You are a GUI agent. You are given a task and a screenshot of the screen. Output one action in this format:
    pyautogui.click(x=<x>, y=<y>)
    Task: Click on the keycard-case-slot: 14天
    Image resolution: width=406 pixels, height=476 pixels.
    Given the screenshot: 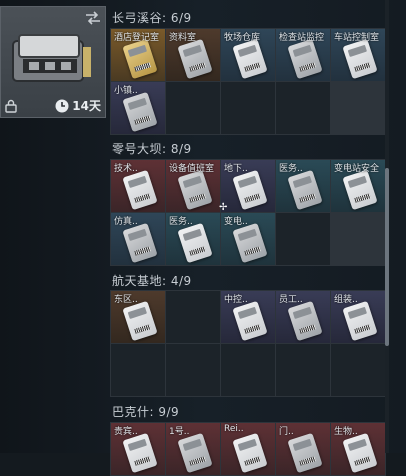 What is the action you would take?
    pyautogui.click(x=53, y=62)
    